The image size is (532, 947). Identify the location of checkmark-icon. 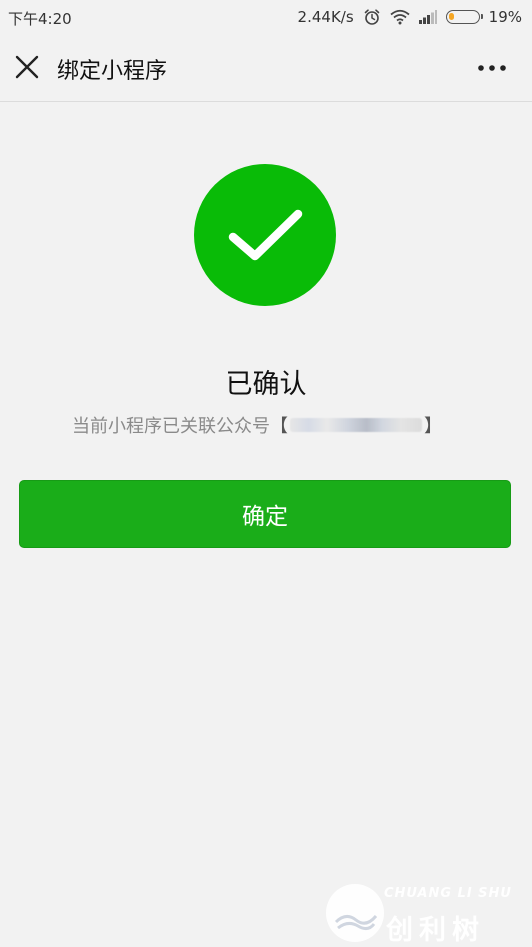
(265, 235).